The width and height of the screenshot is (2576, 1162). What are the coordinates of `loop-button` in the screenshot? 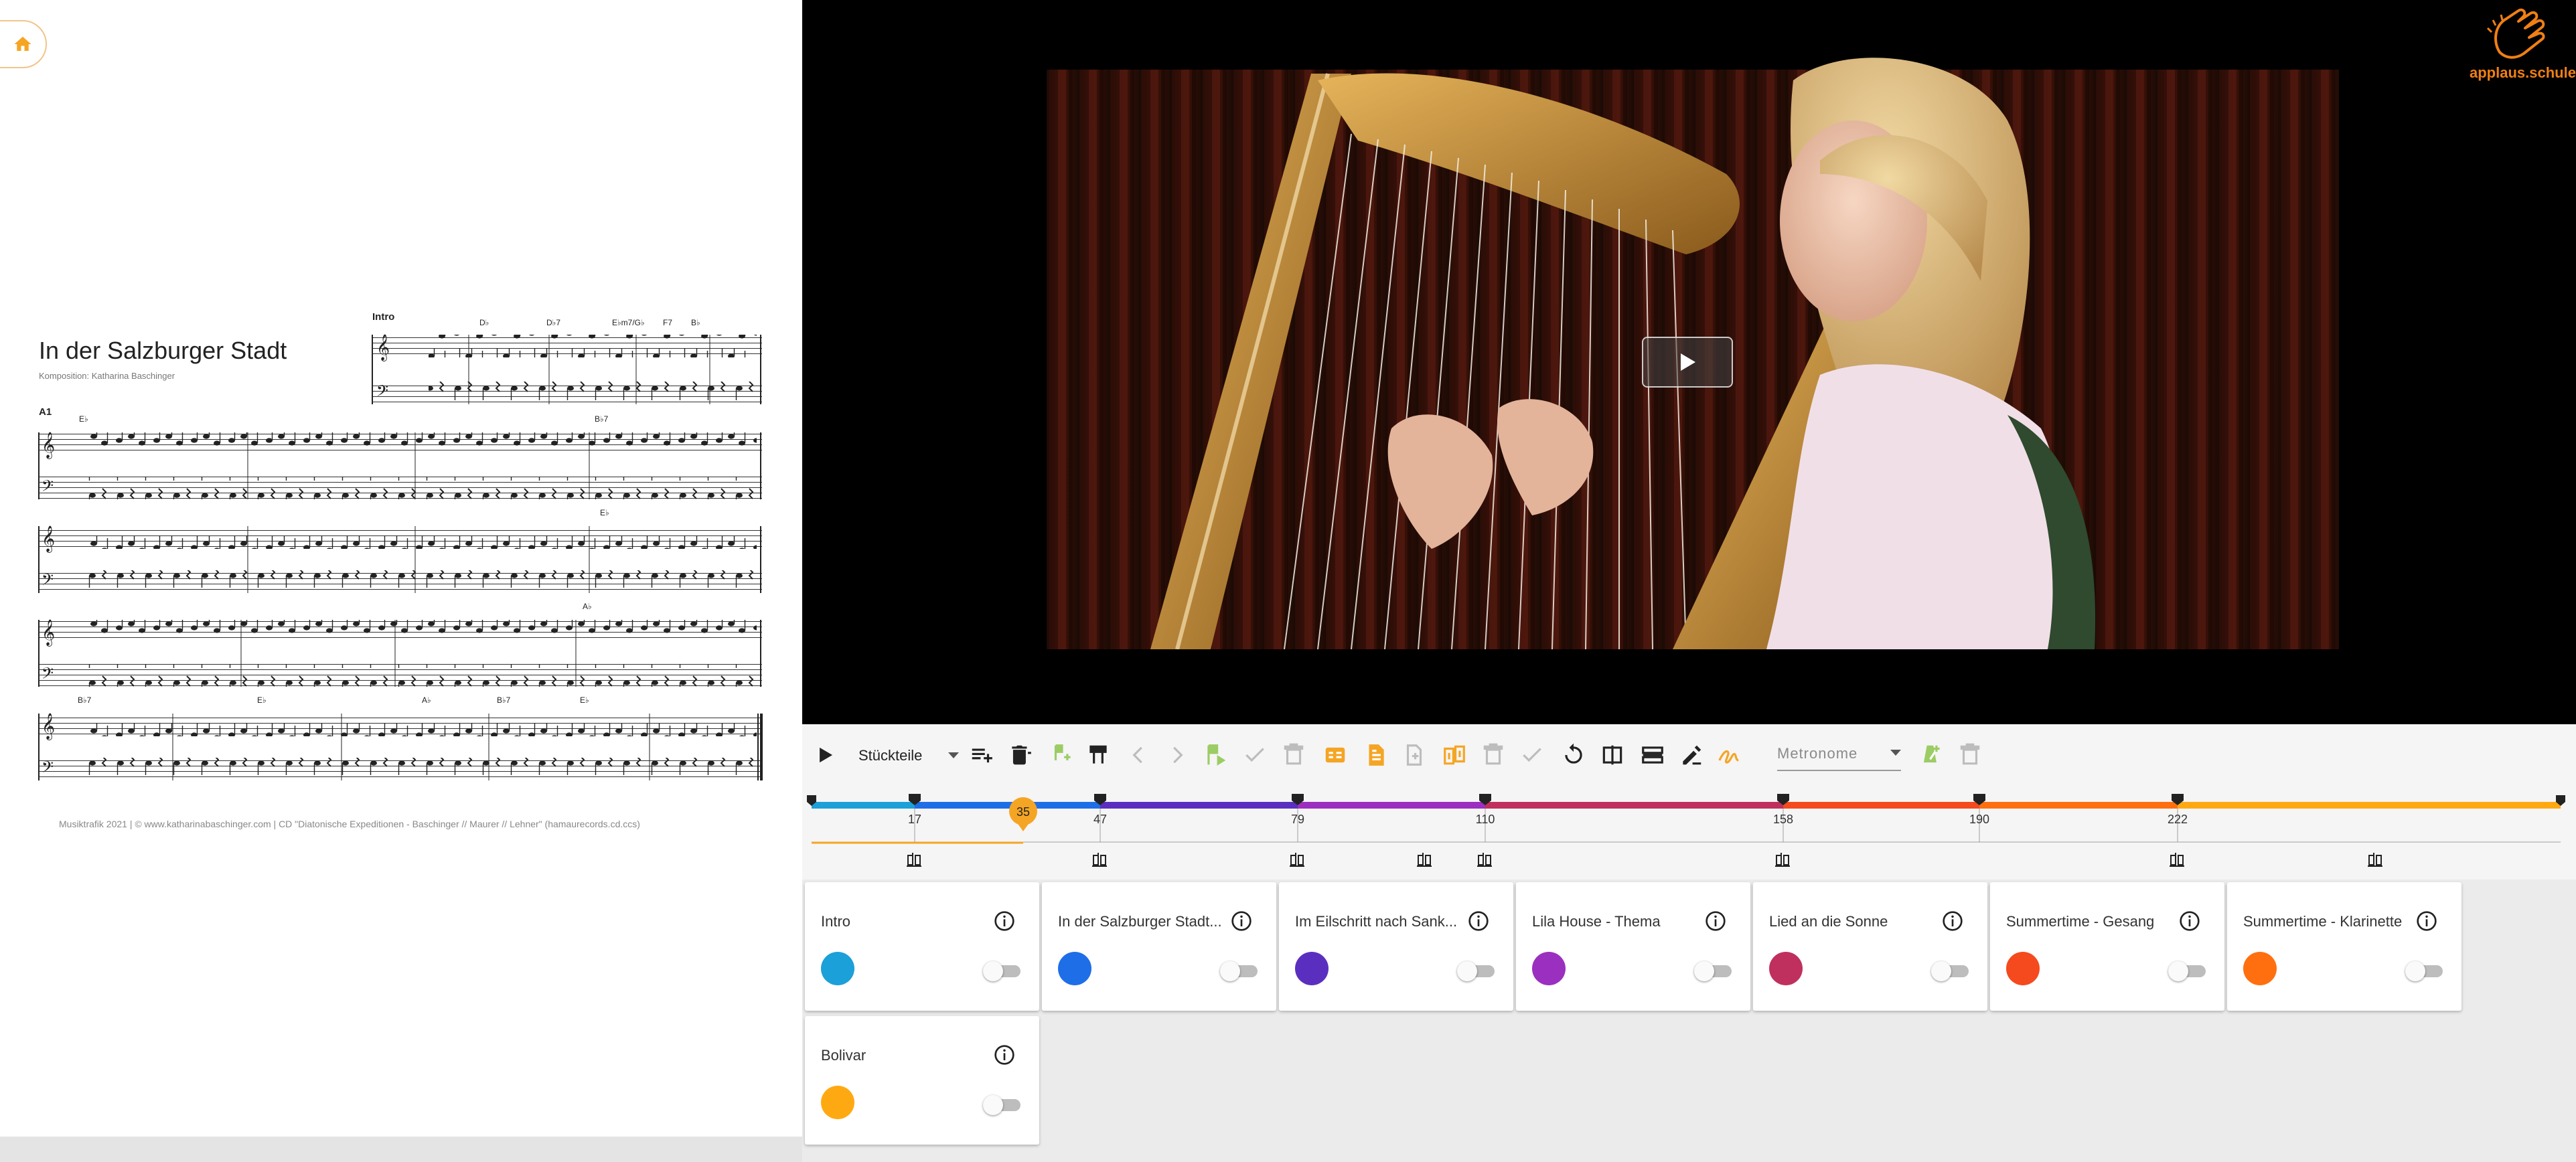 It's located at (1574, 755).